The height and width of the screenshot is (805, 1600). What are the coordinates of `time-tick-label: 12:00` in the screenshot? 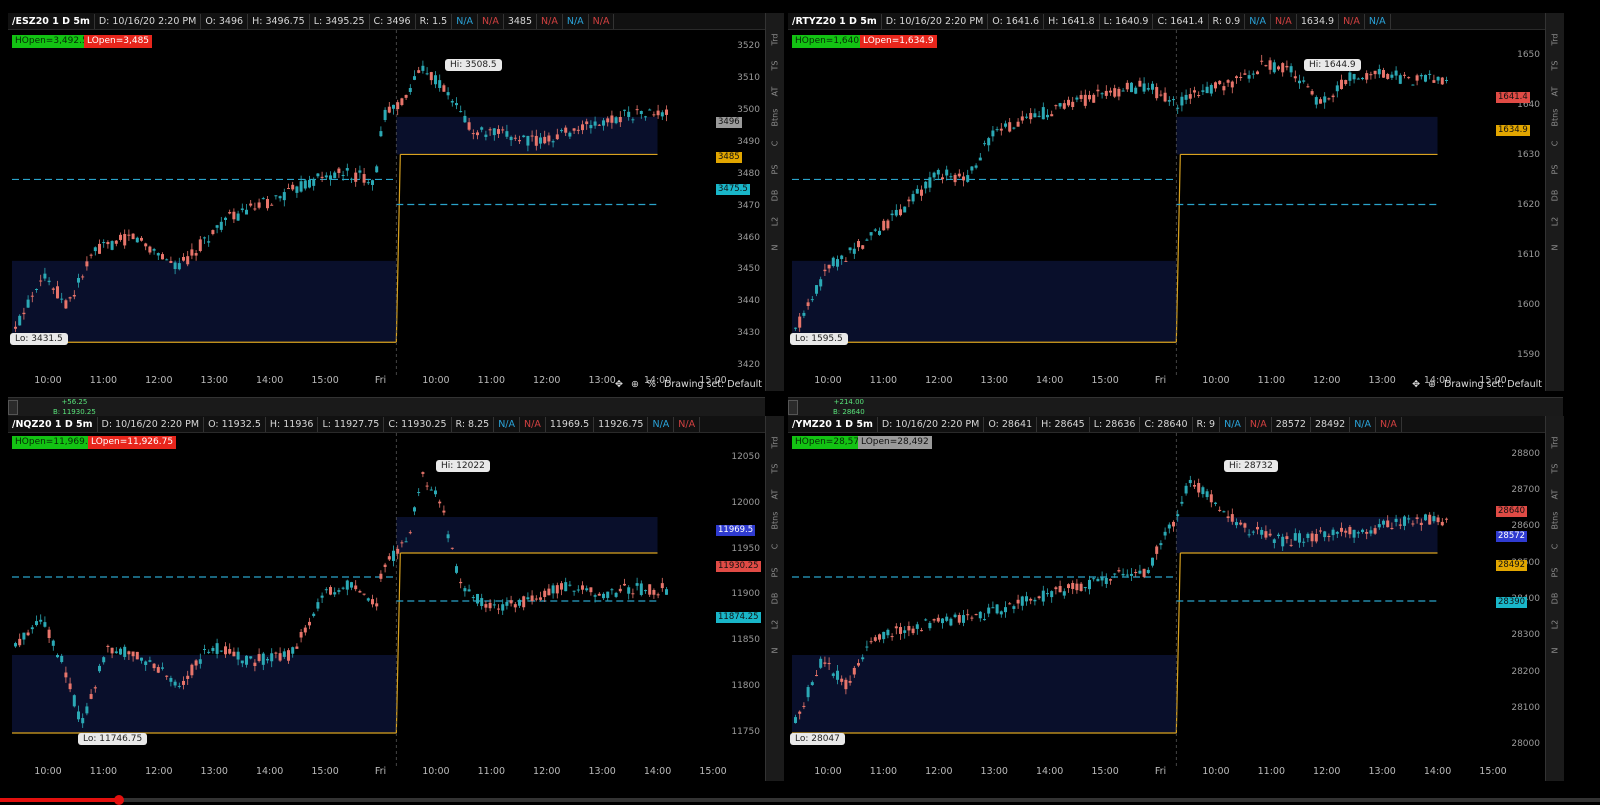 It's located at (159, 380).